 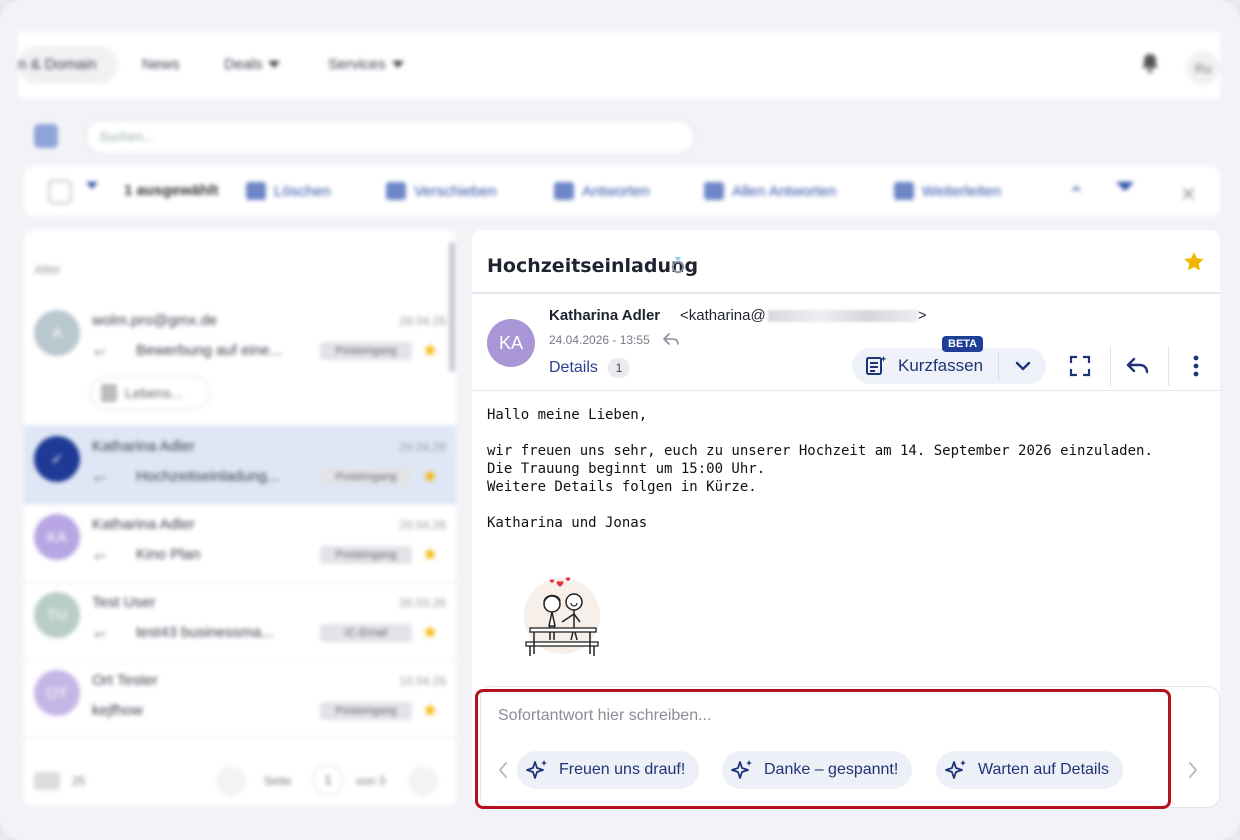 What do you see at coordinates (452, 307) in the screenshot?
I see `list-scrollbar` at bounding box center [452, 307].